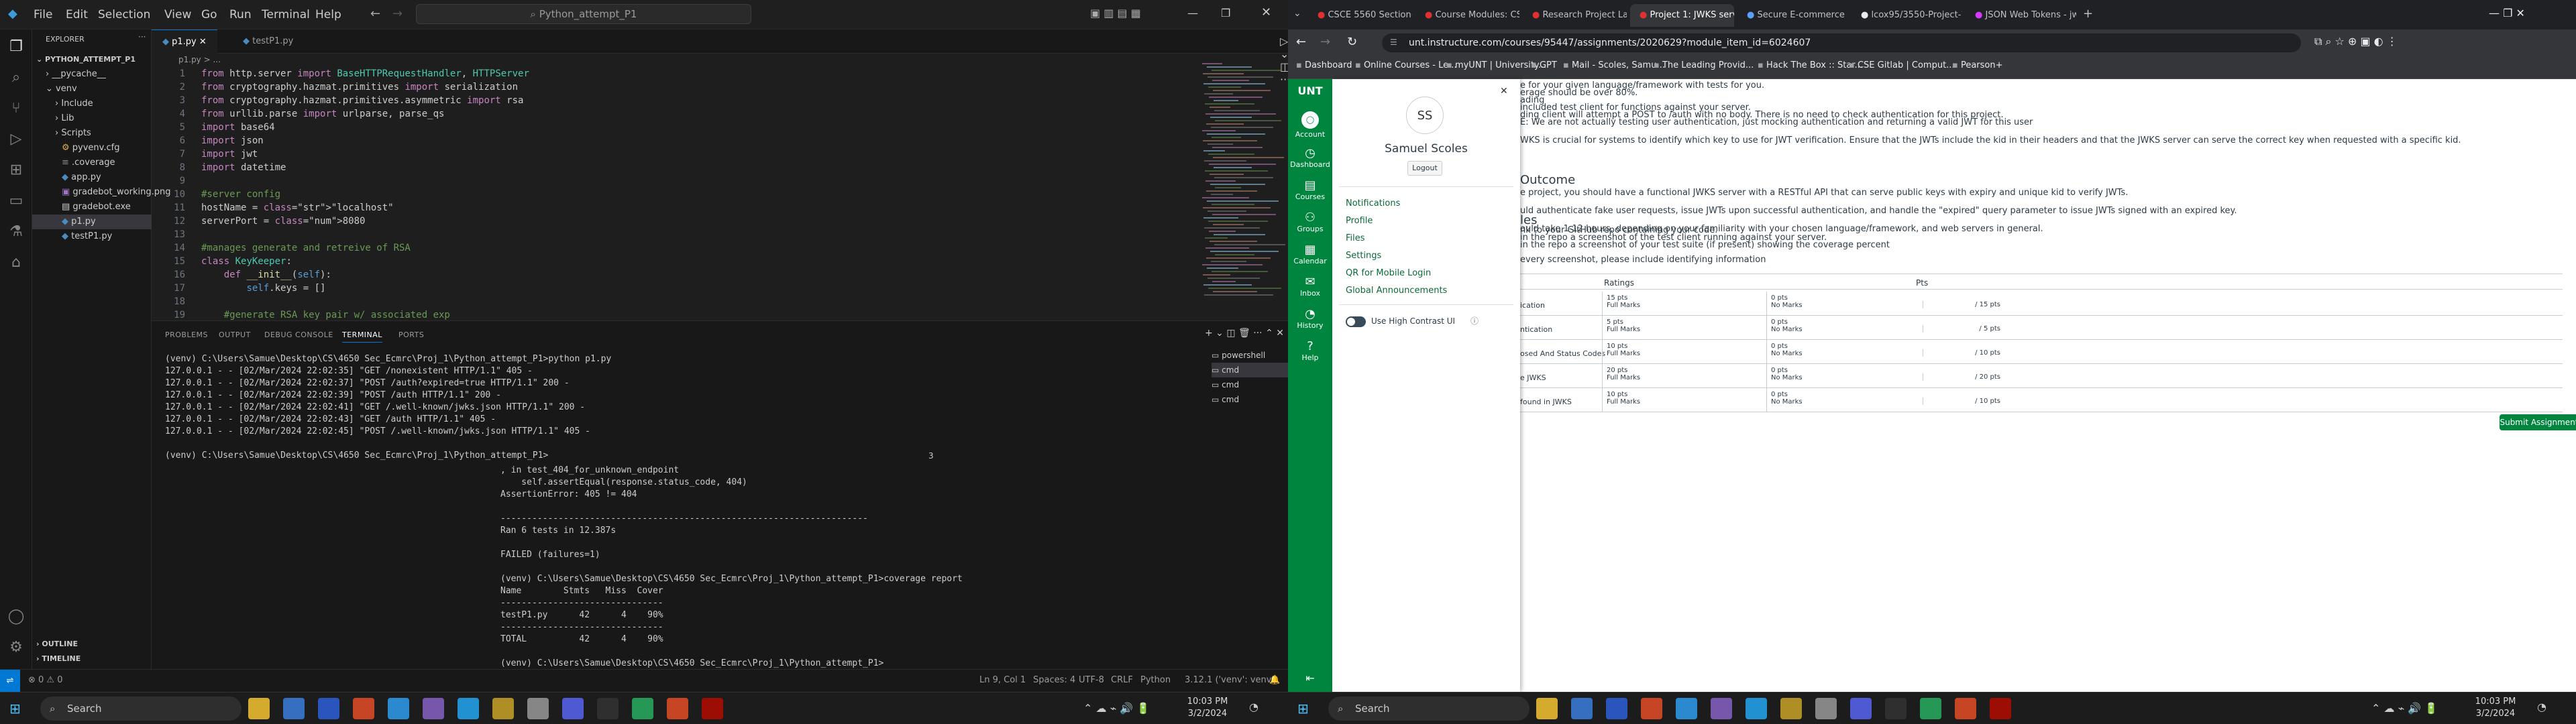 The width and height of the screenshot is (2576, 724). I want to click on project-root: ⌄ PYTHON_ATTEMPT_P1, so click(86, 59).